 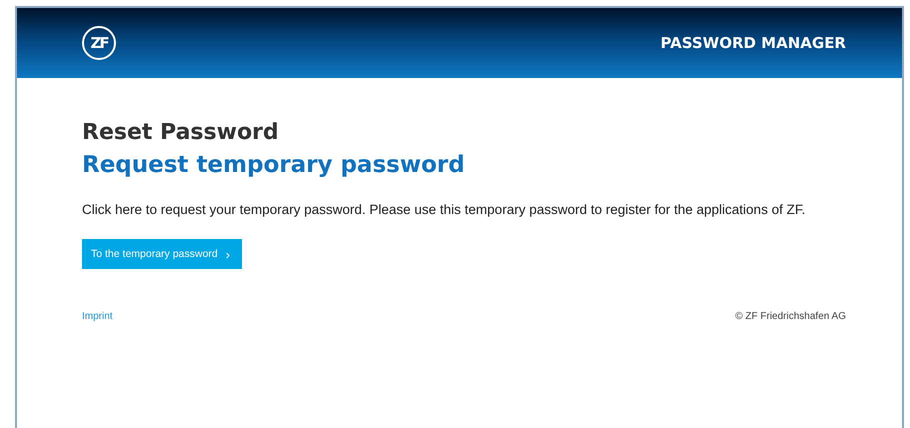 What do you see at coordinates (97, 316) in the screenshot?
I see `imprint-link: Imprint` at bounding box center [97, 316].